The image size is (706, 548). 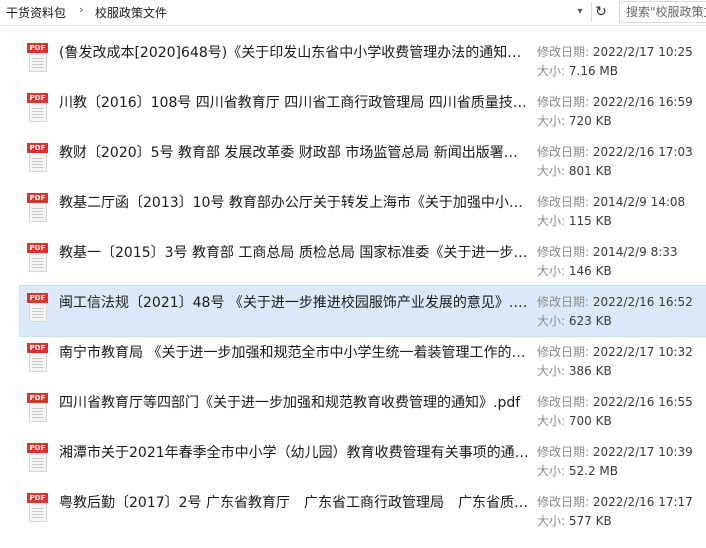 I want to click on modified-value: 2022/2/16 16:52, so click(x=642, y=302).